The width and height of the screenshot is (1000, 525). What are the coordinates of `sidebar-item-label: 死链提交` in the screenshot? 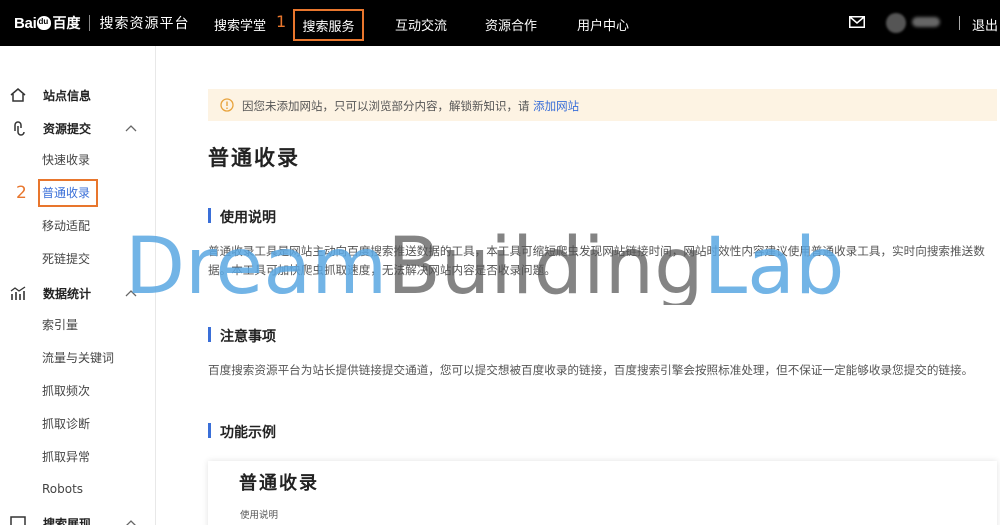 It's located at (66, 258).